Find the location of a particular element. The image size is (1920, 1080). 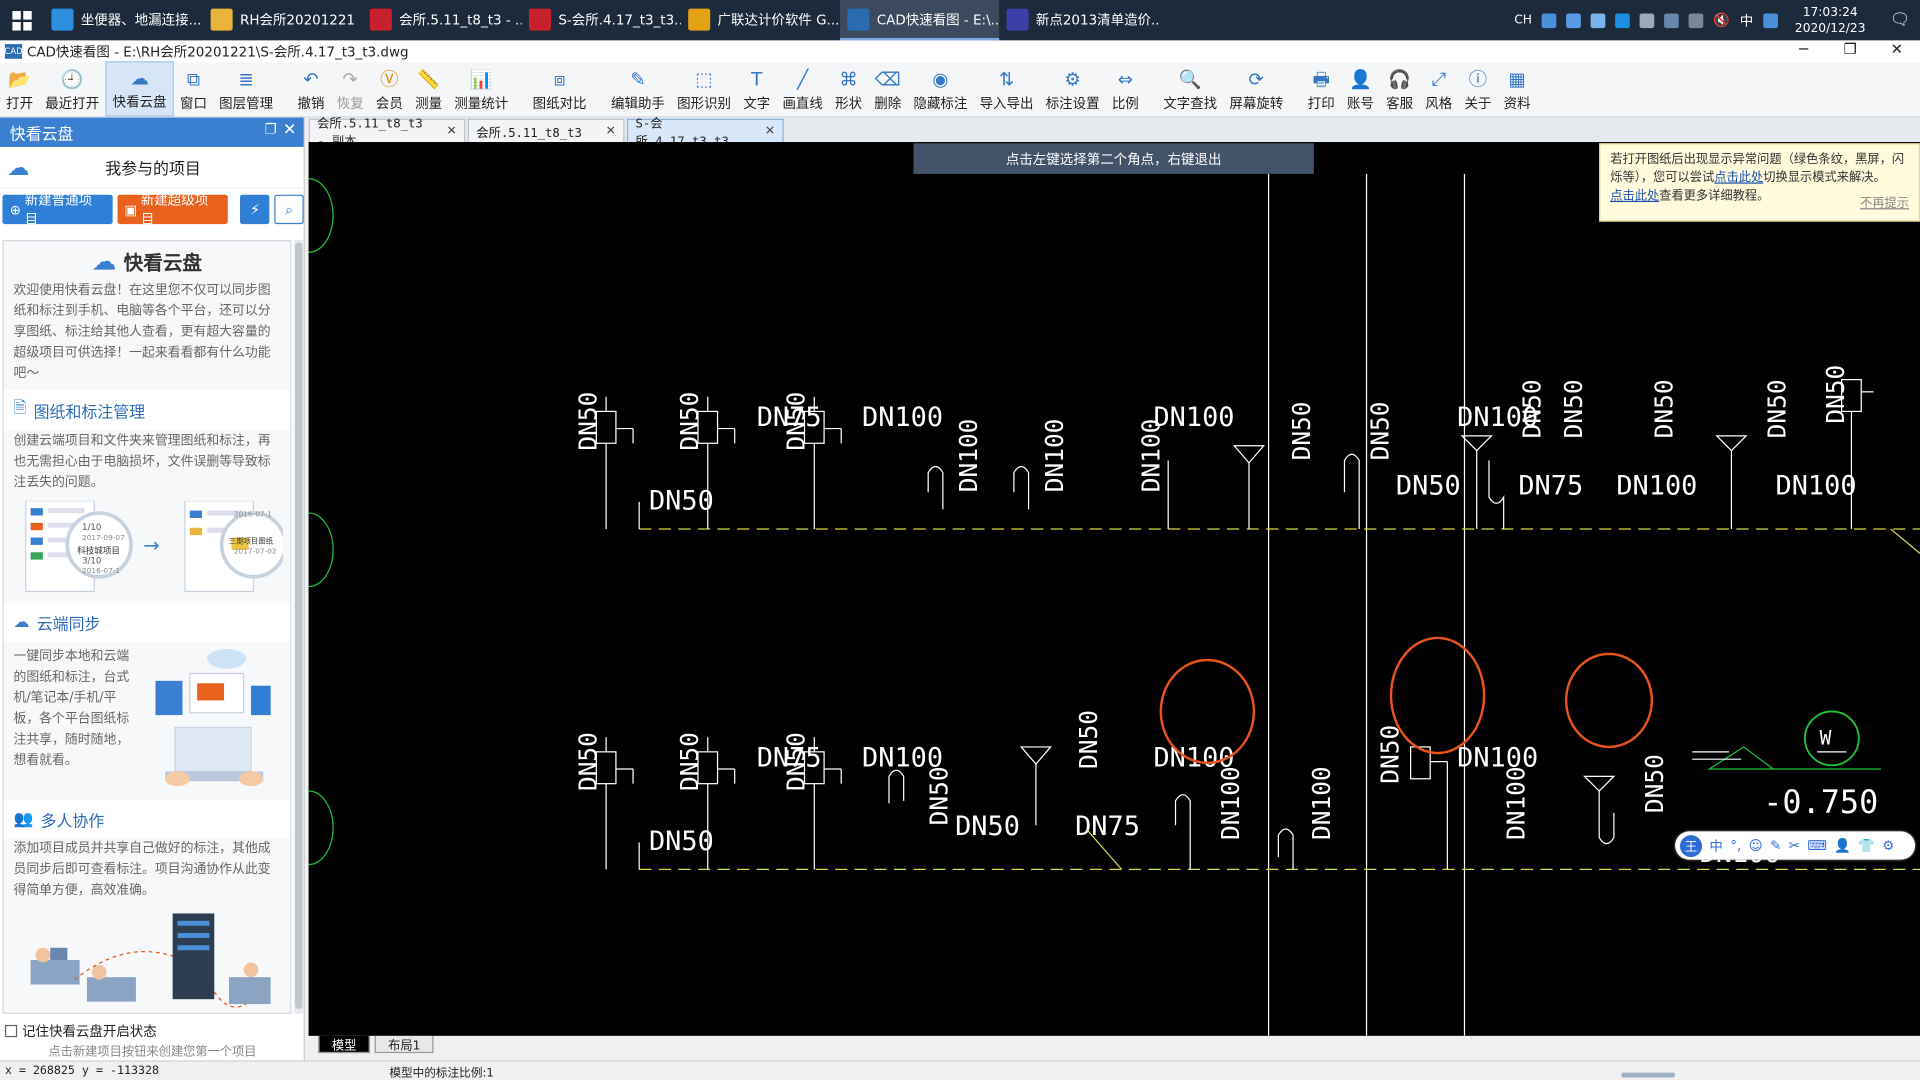

document-tab: 会所.5.11_t8_t3 ✕ is located at coordinates (546, 130).